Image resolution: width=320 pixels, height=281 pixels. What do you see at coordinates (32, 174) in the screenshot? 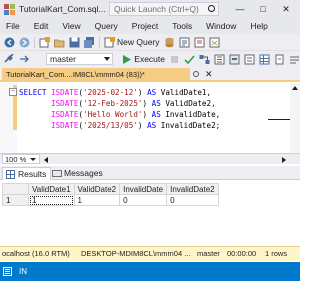
I see `tab-results-label: Results` at bounding box center [32, 174].